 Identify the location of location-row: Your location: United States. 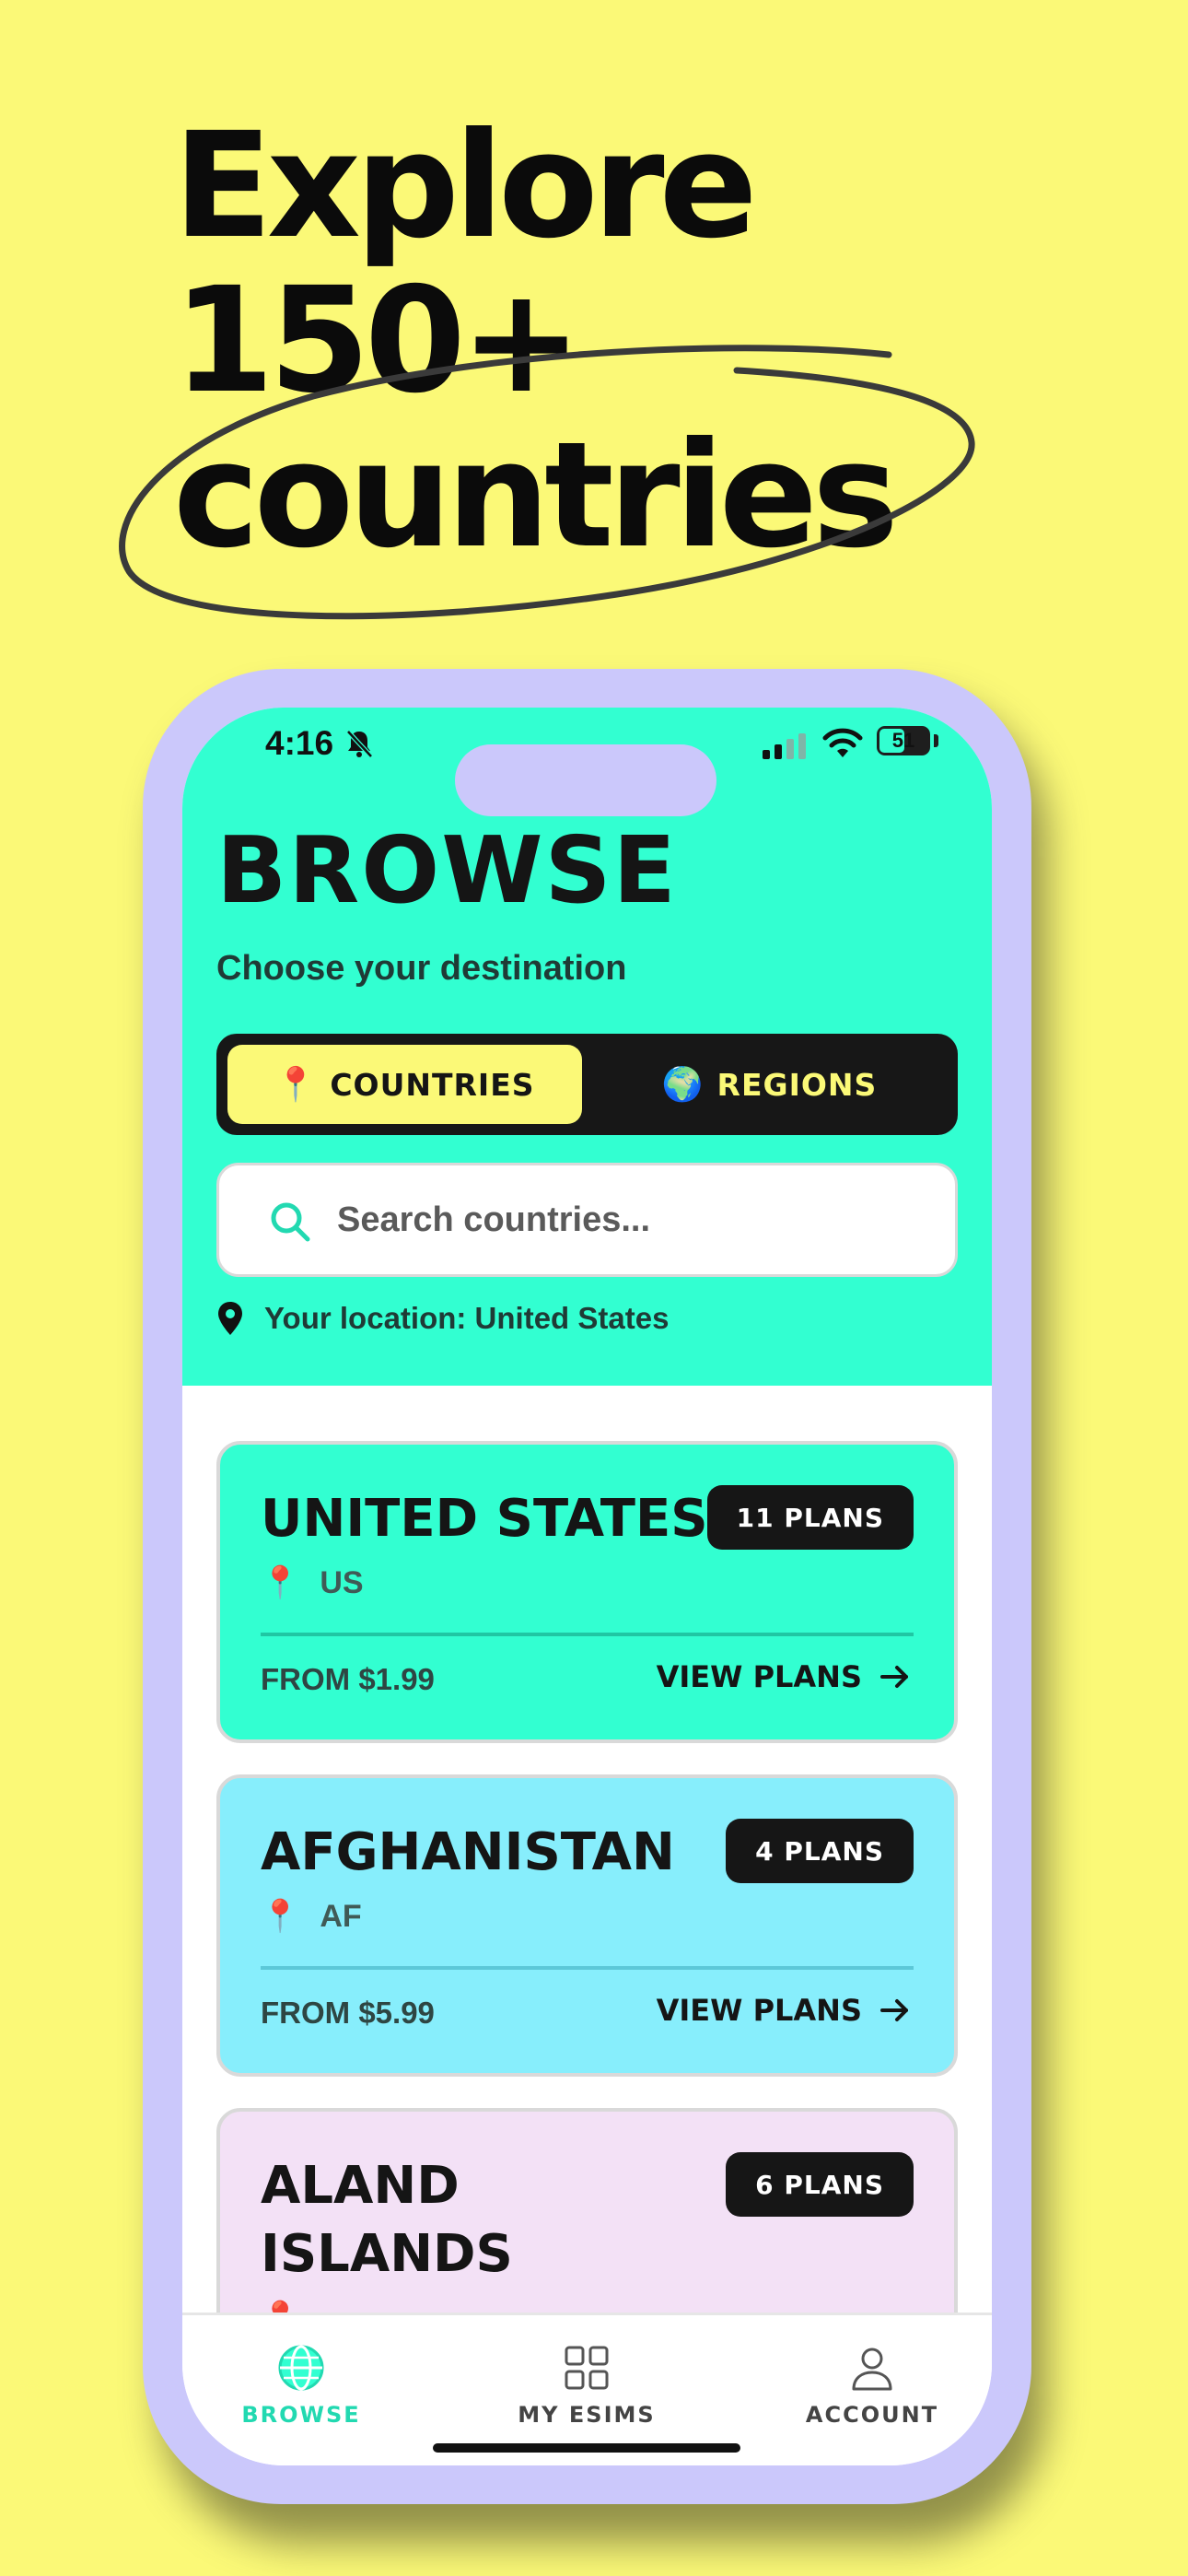
(442, 1318).